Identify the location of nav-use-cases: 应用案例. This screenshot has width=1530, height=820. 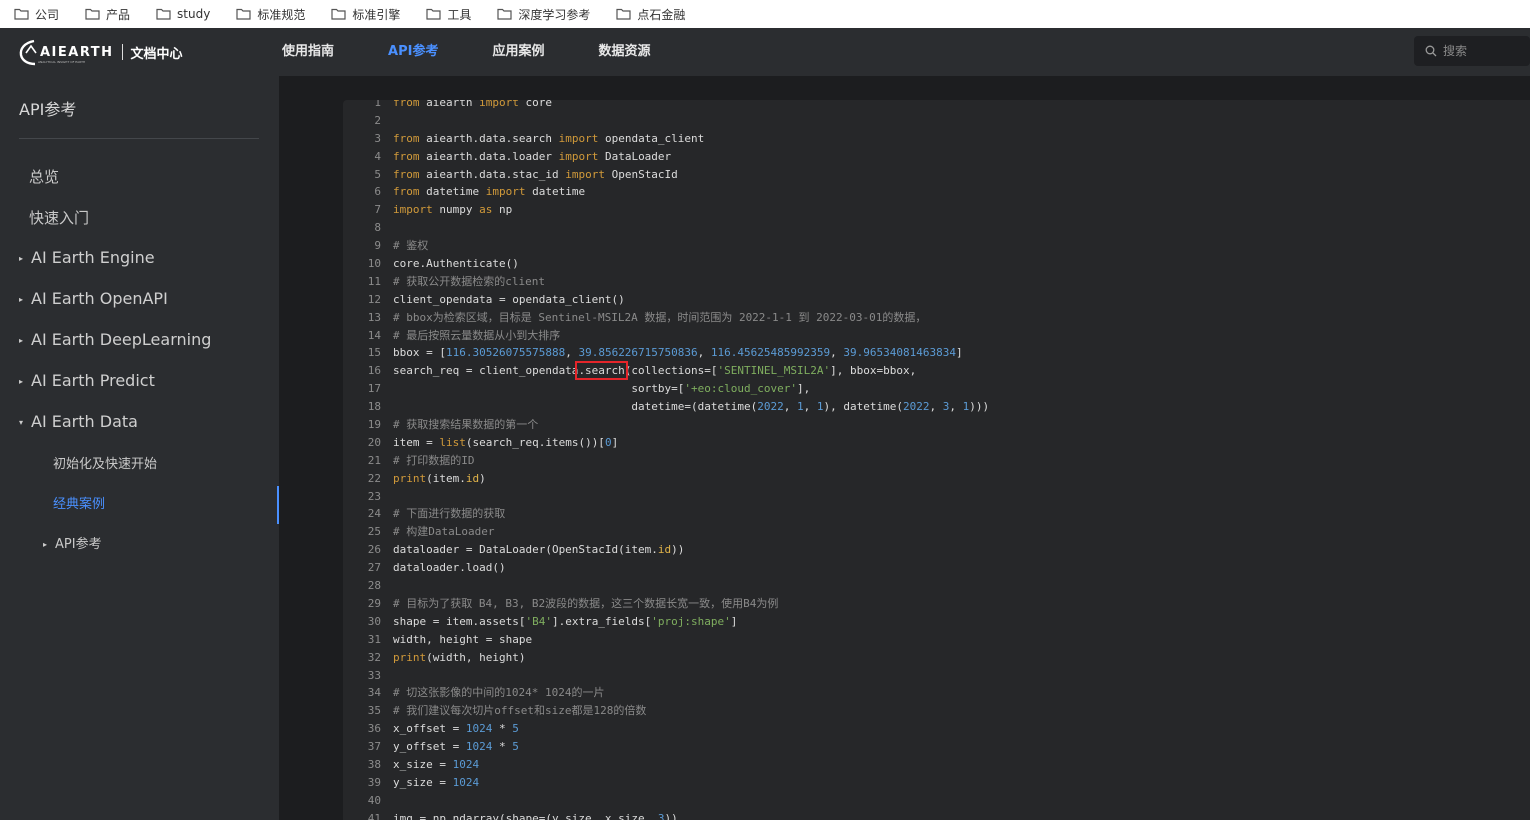
(518, 52).